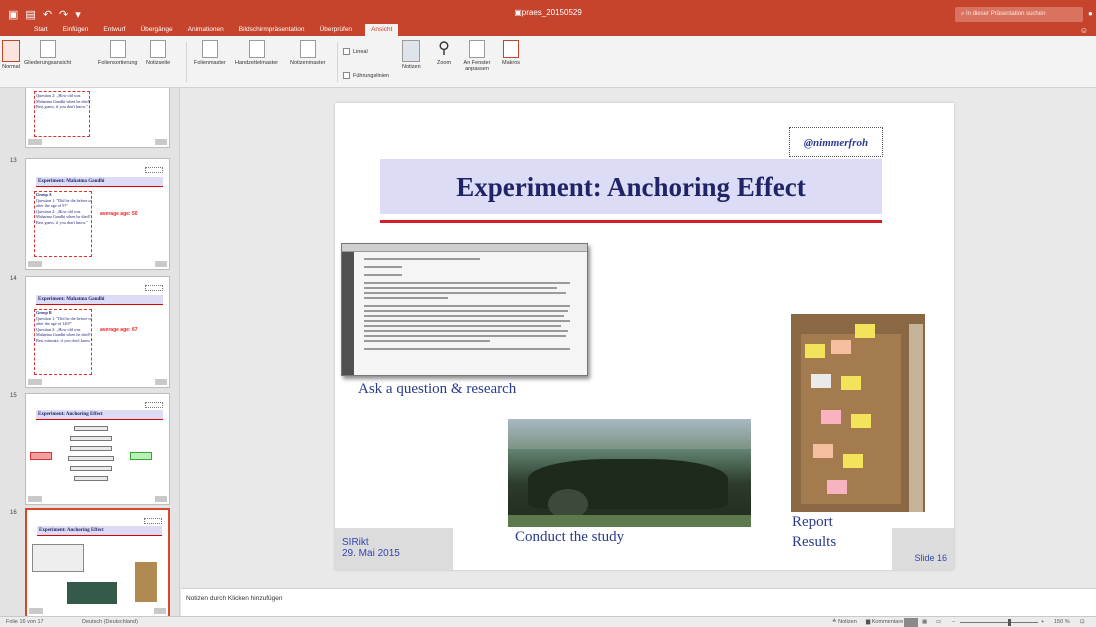  Describe the element at coordinates (41, 30) in the screenshot. I see `tab-start: Start` at that location.